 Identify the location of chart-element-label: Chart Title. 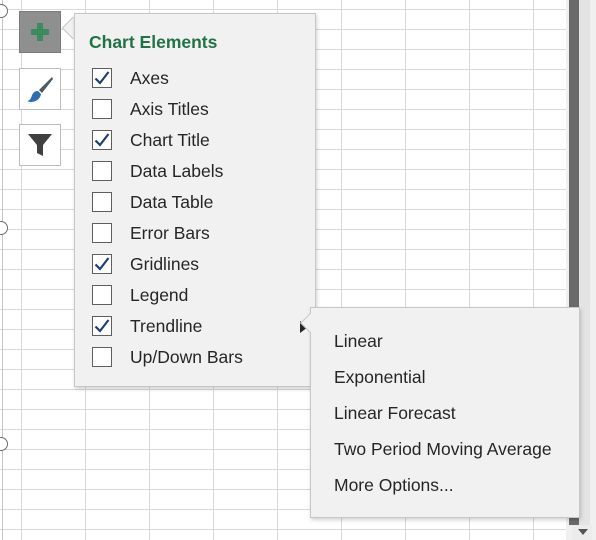
(170, 139).